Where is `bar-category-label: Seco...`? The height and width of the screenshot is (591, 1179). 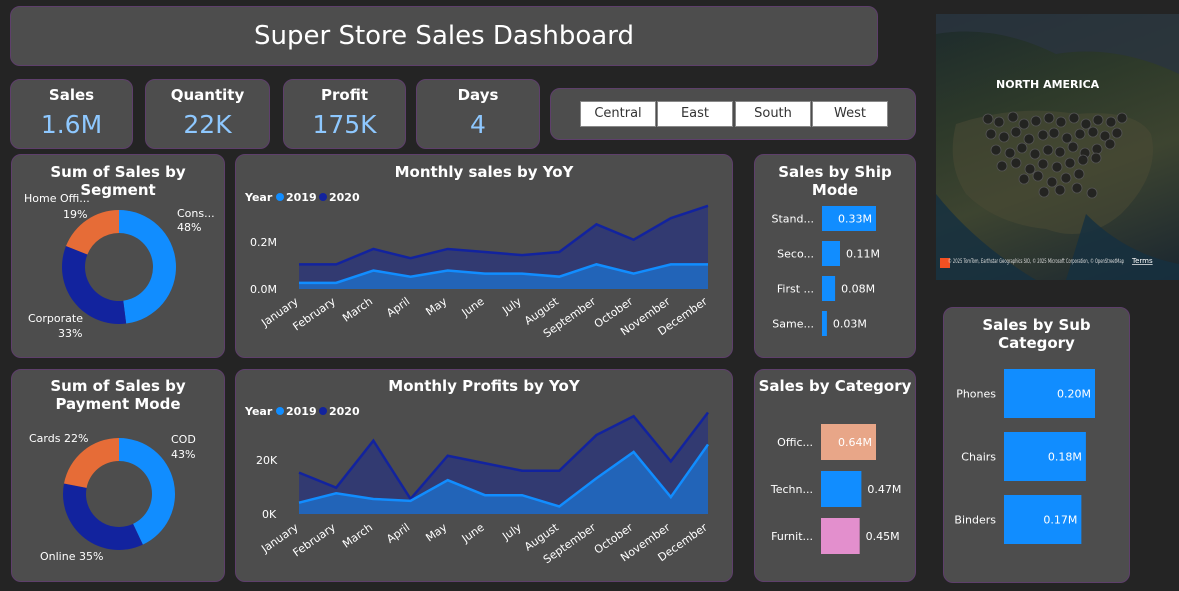 bar-category-label: Seco... is located at coordinates (795, 254).